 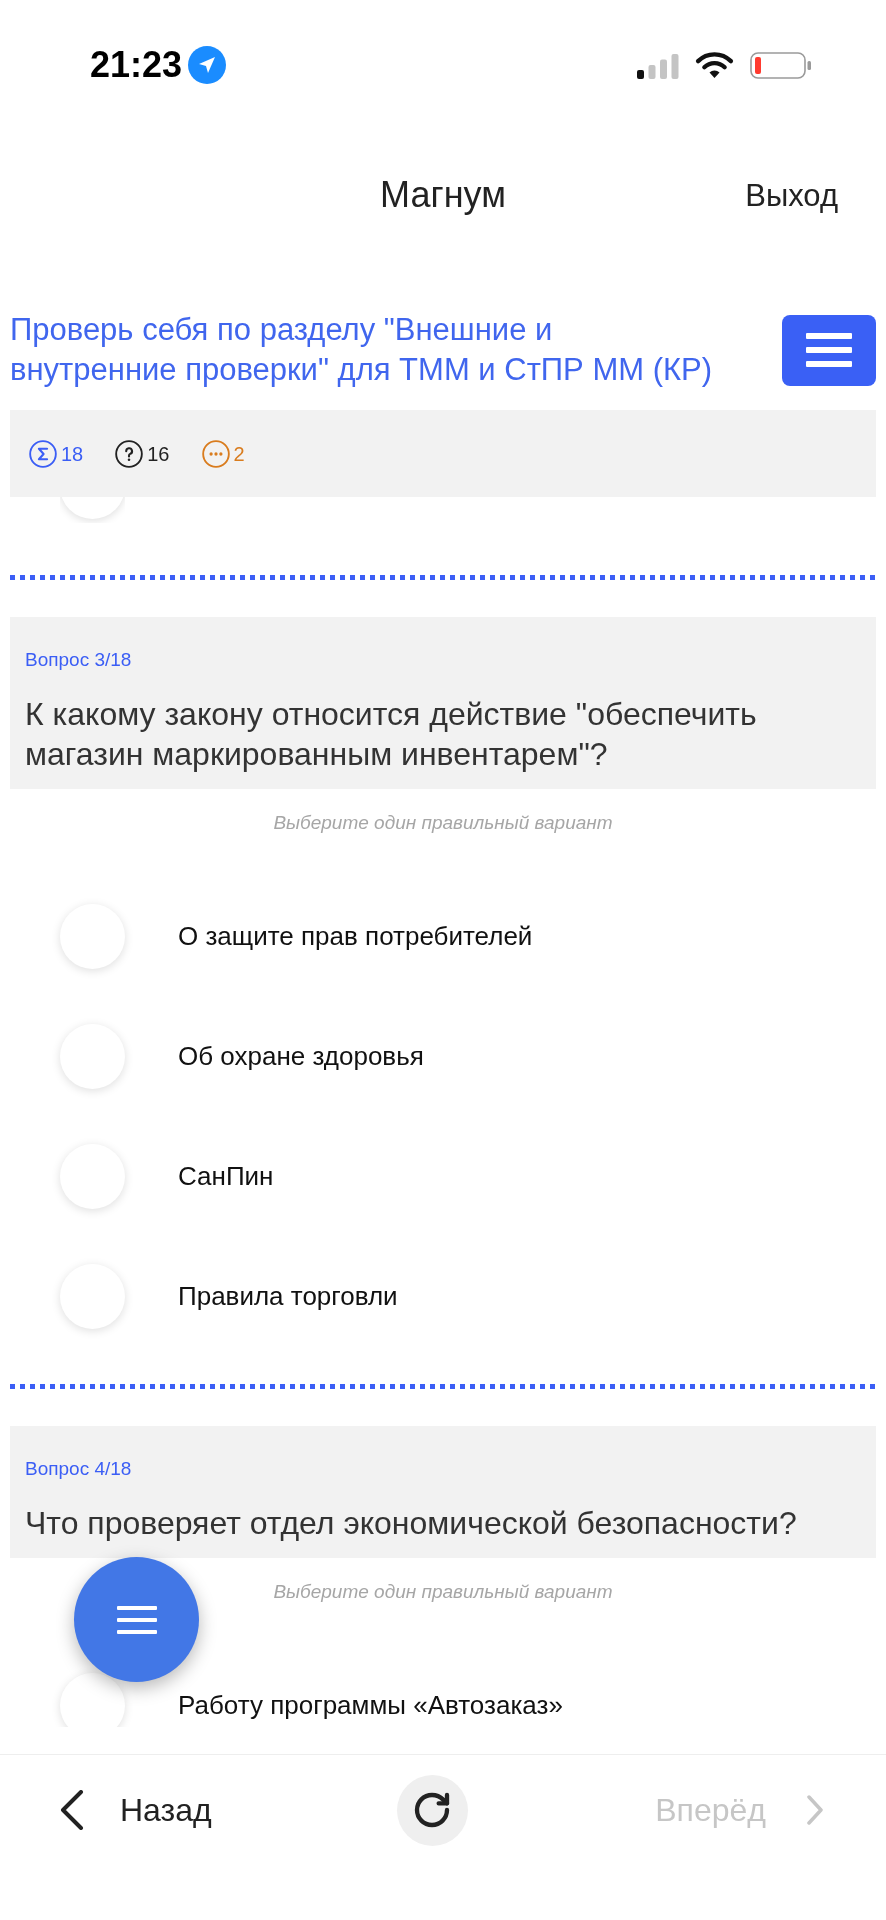 I want to click on option-label: СанПин, so click(x=226, y=1176).